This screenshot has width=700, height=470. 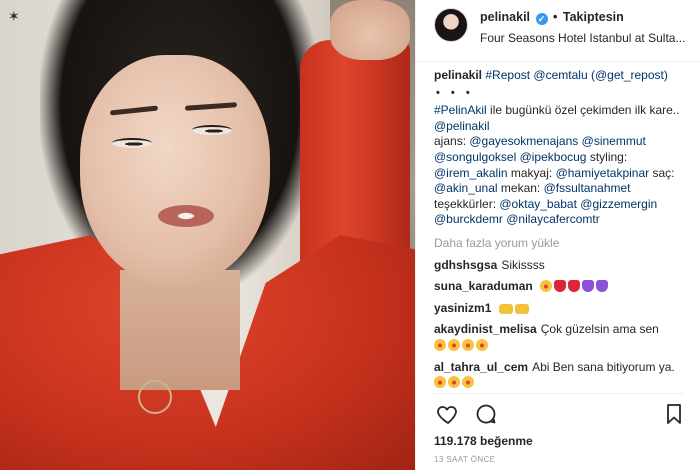 What do you see at coordinates (465, 203) in the screenshot?
I see `thanks-label: teşekkürler:` at bounding box center [465, 203].